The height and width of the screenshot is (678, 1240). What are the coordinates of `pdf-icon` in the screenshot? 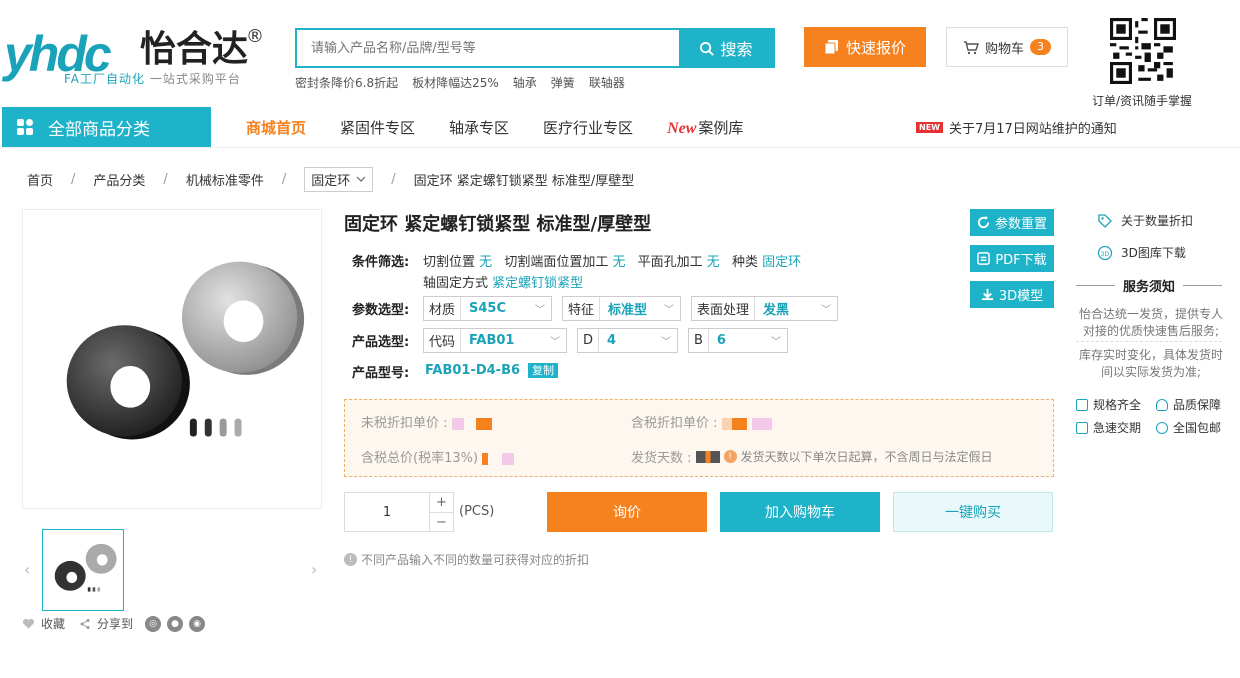 It's located at (984, 258).